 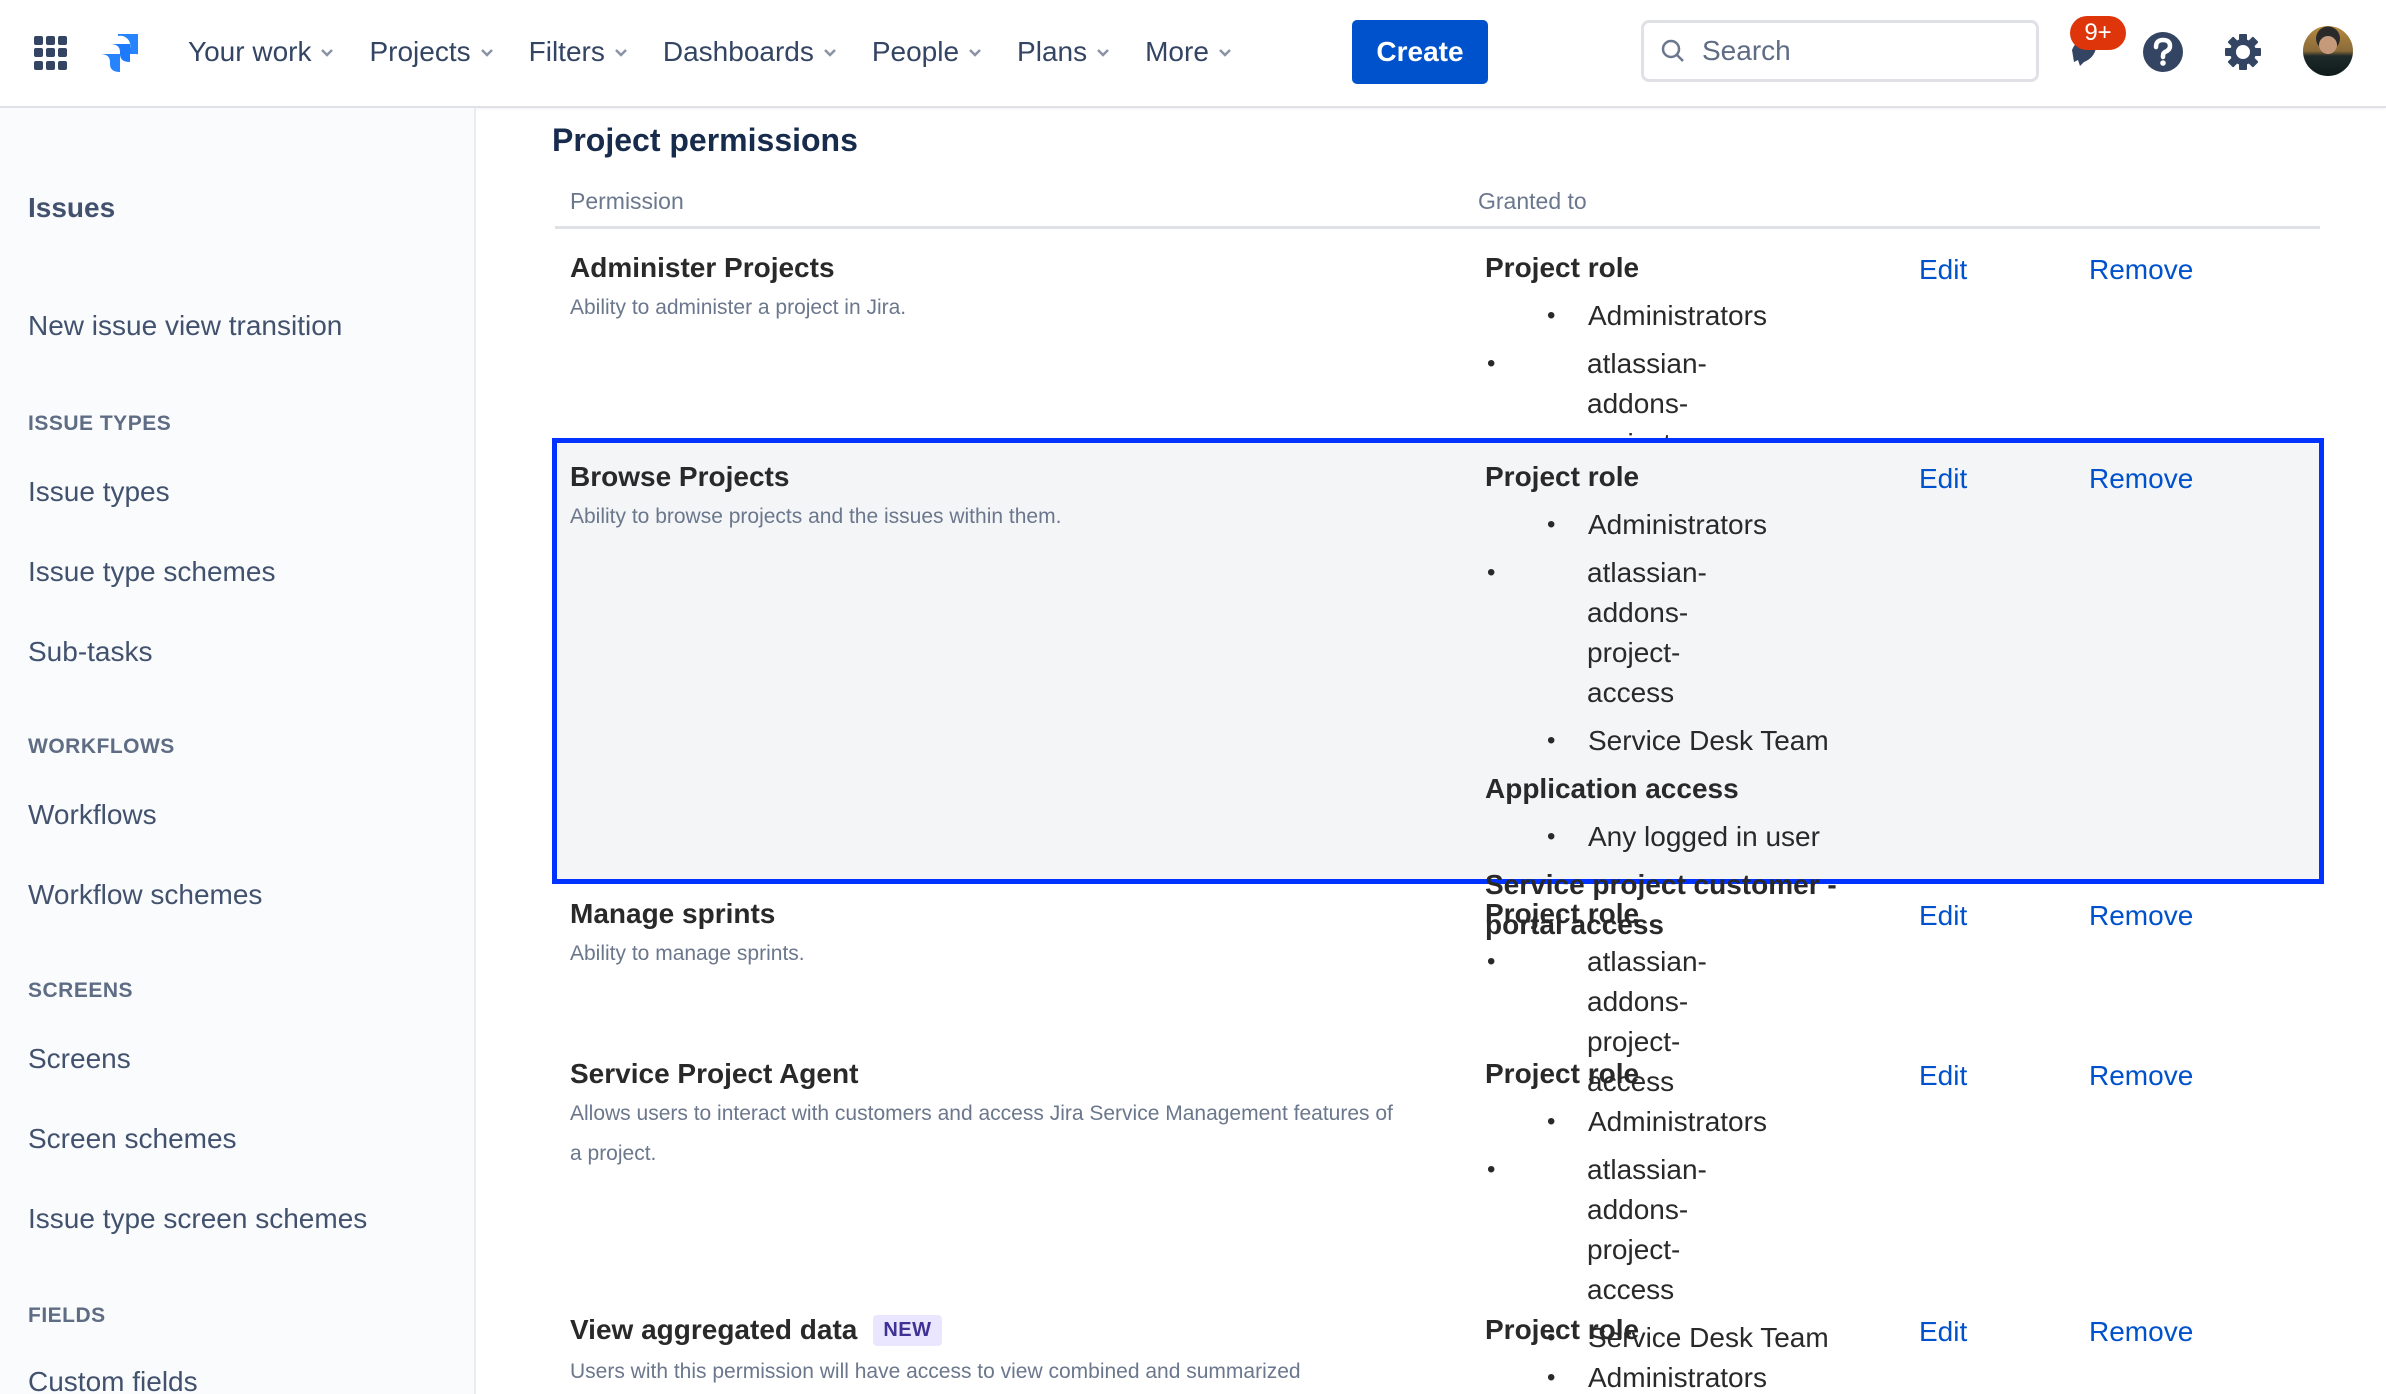 What do you see at coordinates (2243, 52) in the screenshot?
I see `settings-button` at bounding box center [2243, 52].